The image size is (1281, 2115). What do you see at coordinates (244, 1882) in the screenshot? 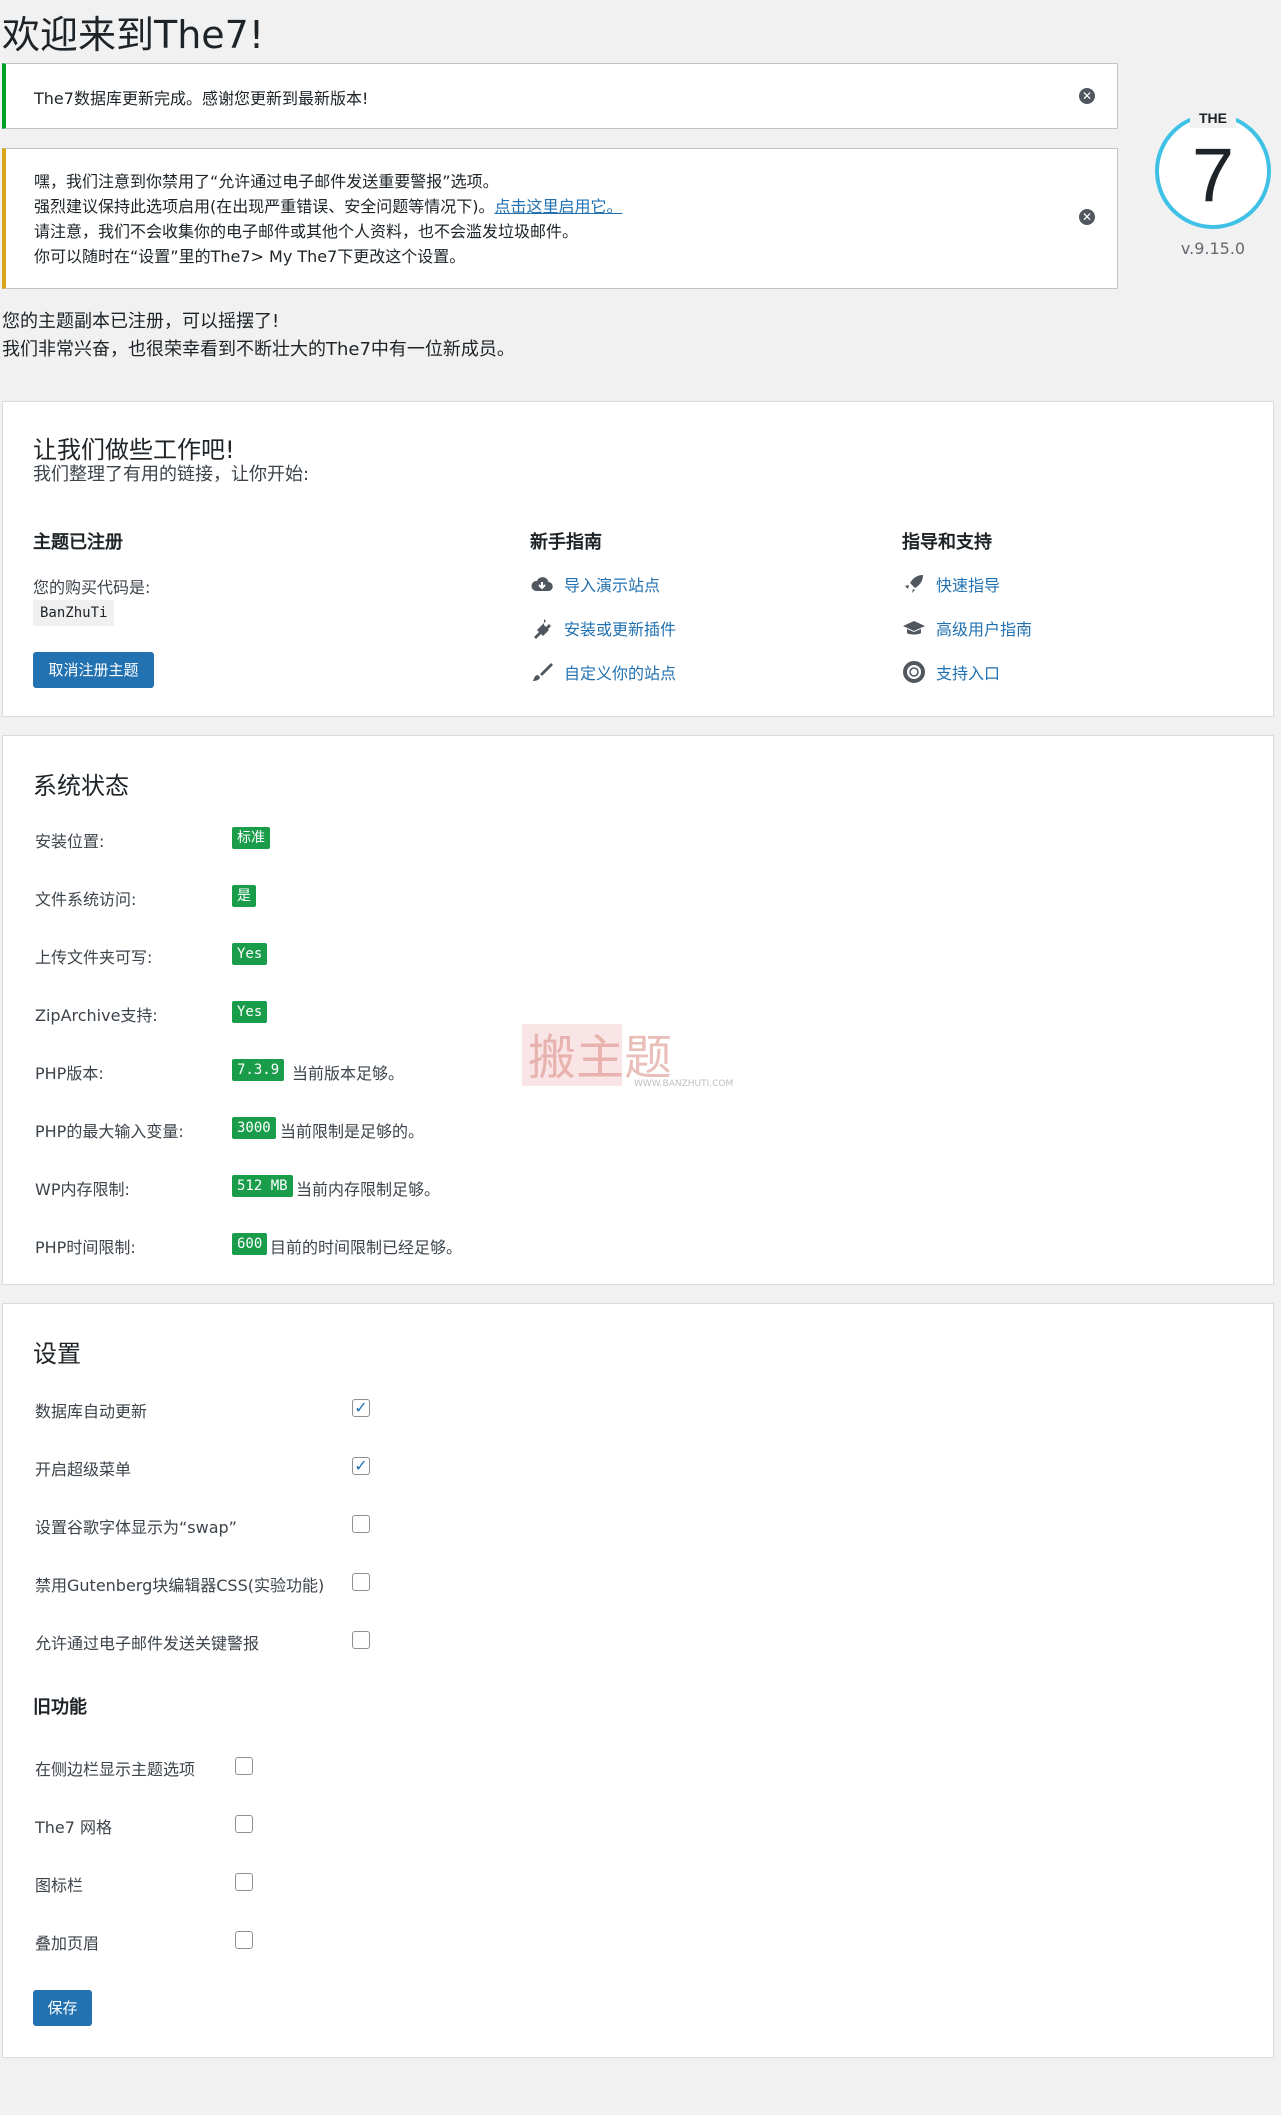
I see `legacy-checkbox-icon-bar` at bounding box center [244, 1882].